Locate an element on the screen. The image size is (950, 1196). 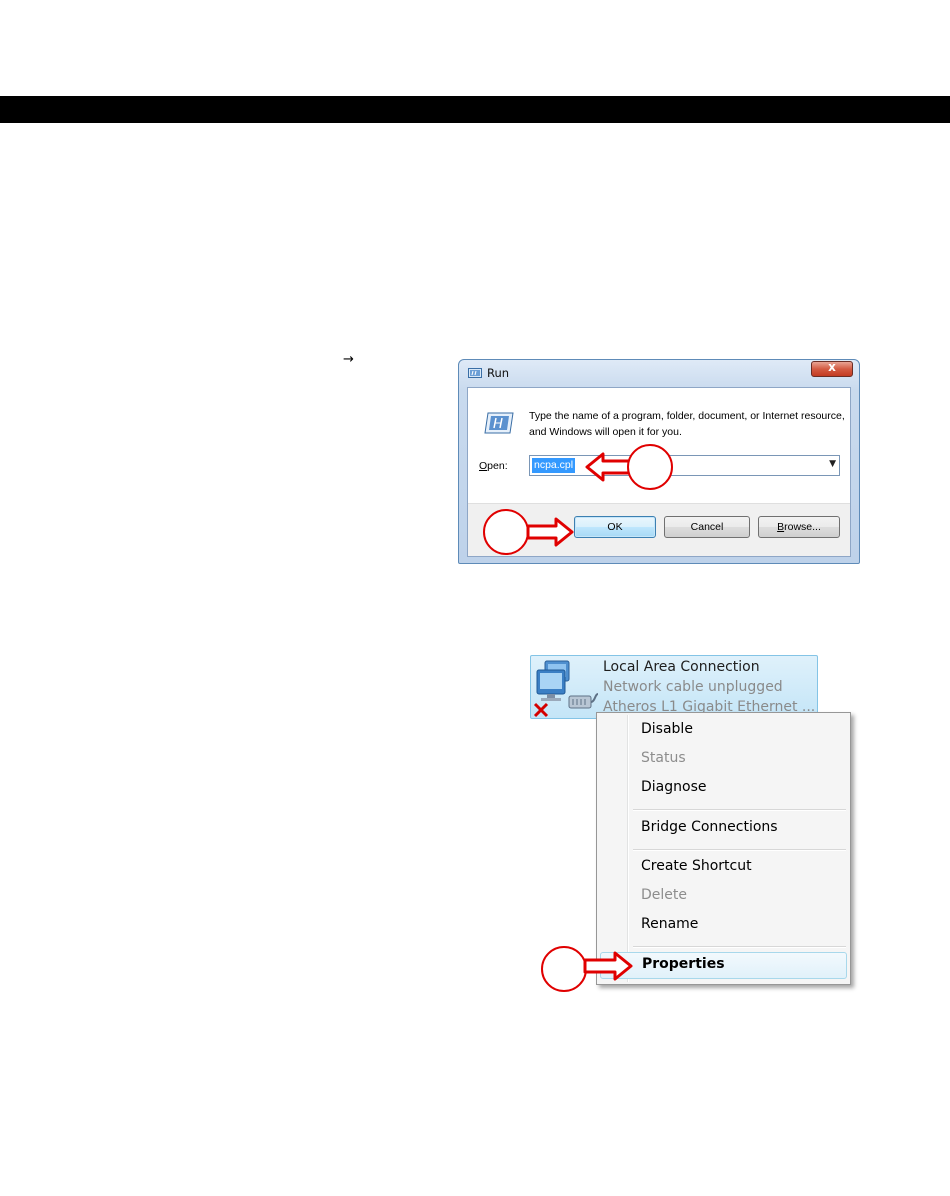
menu-item-properties: Properties is located at coordinates (723, 965).